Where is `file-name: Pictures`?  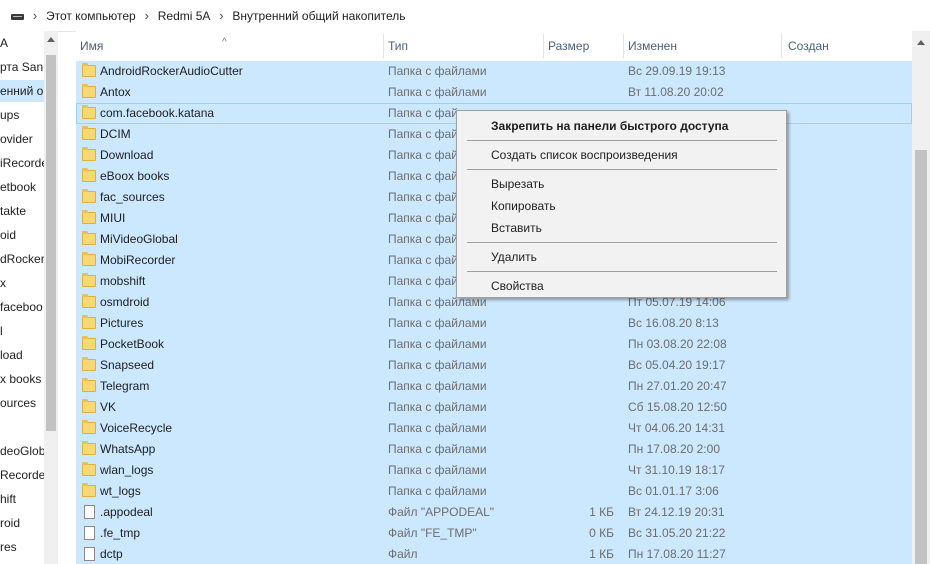
file-name: Pictures is located at coordinates (122, 323).